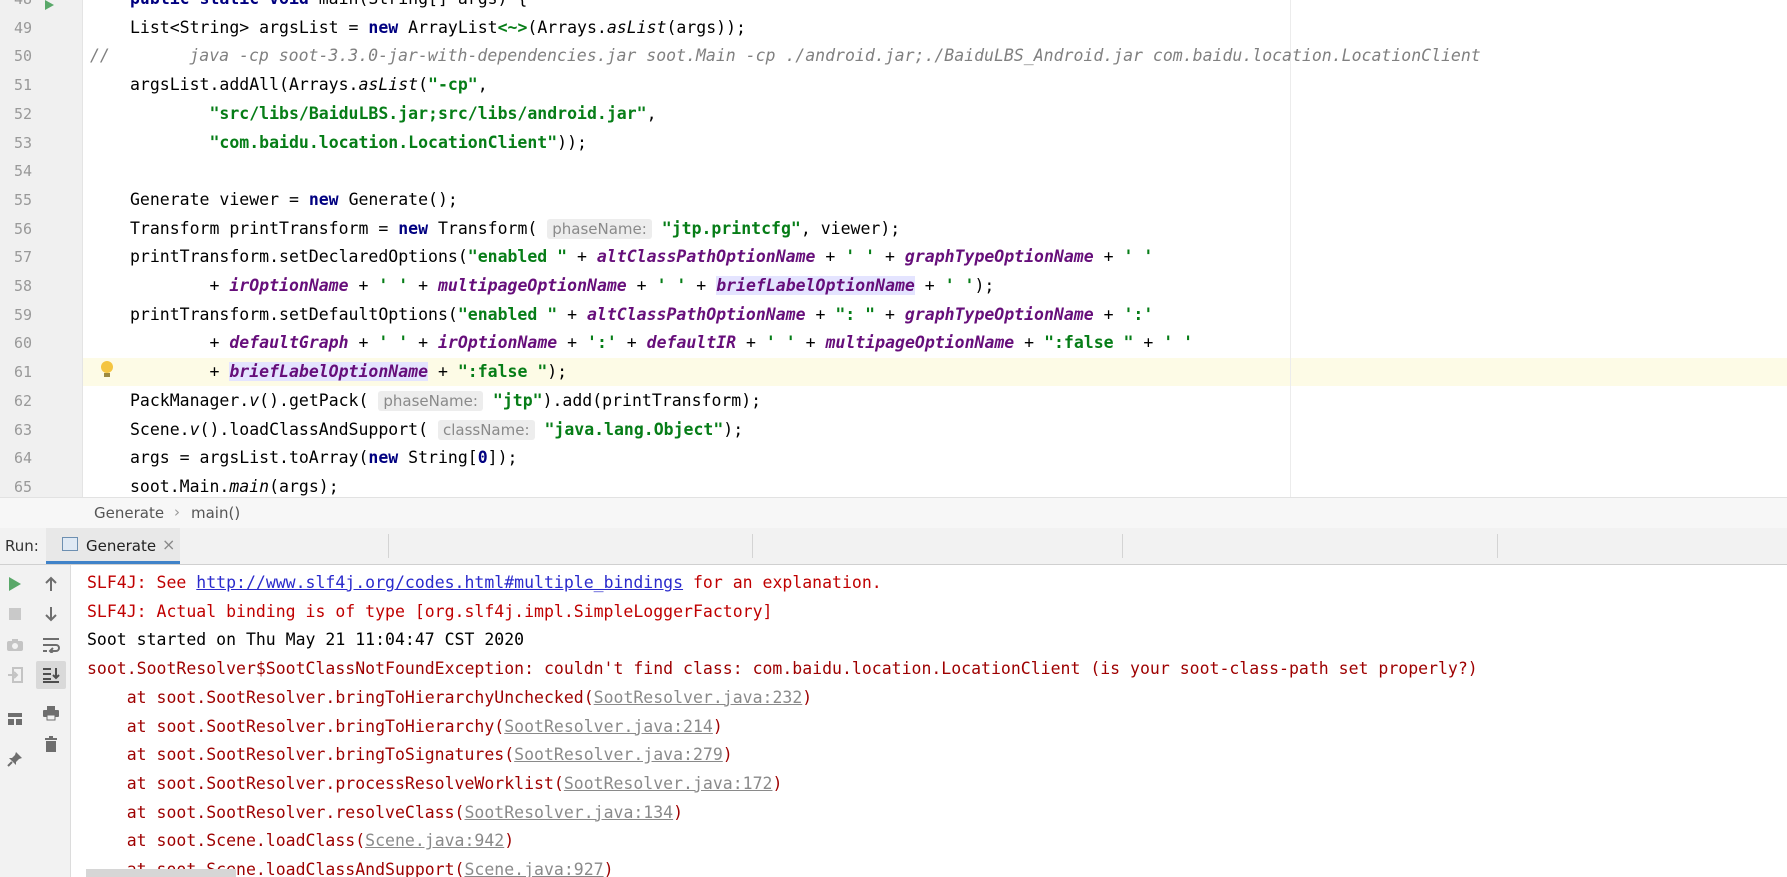  Describe the element at coordinates (958, 372) in the screenshot. I see `code-line: + briefLabelOptionName + ":false ");` at that location.